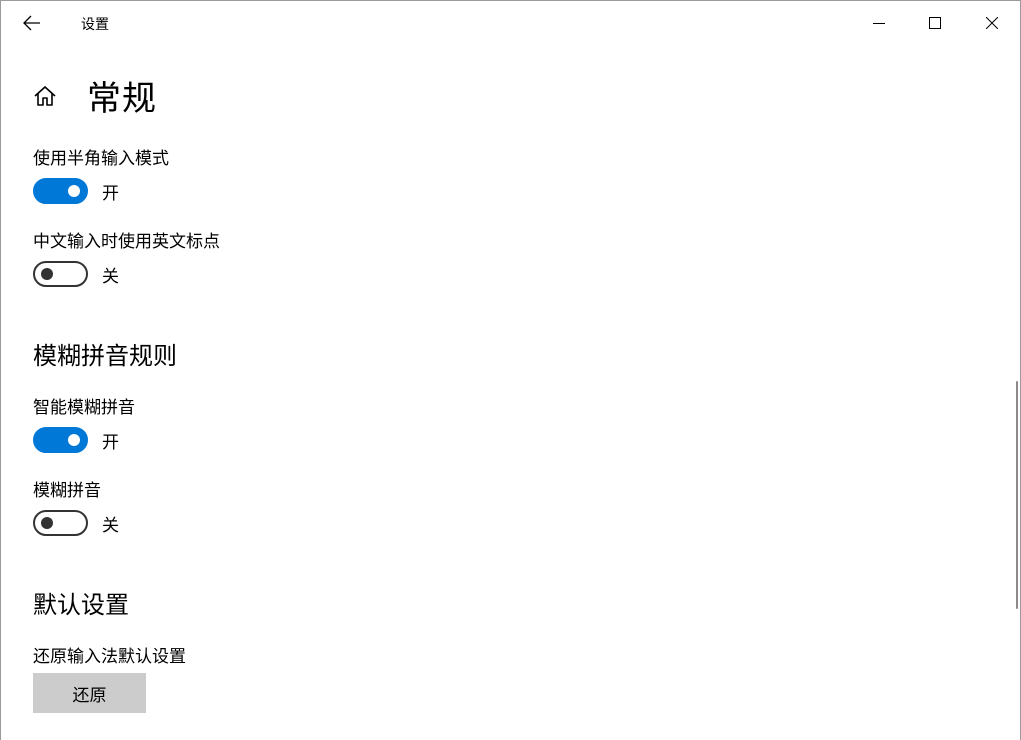 The width and height of the screenshot is (1021, 740). Describe the element at coordinates (110, 276) in the screenshot. I see `english-punctuation-state: 关` at that location.